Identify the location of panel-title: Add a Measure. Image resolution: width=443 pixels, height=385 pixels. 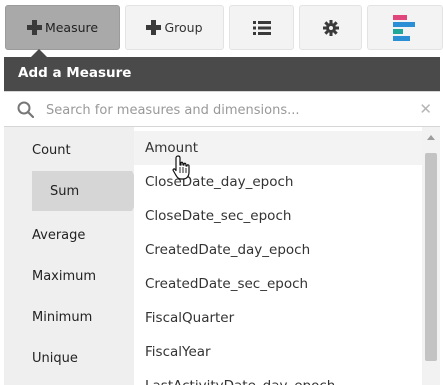
(75, 73).